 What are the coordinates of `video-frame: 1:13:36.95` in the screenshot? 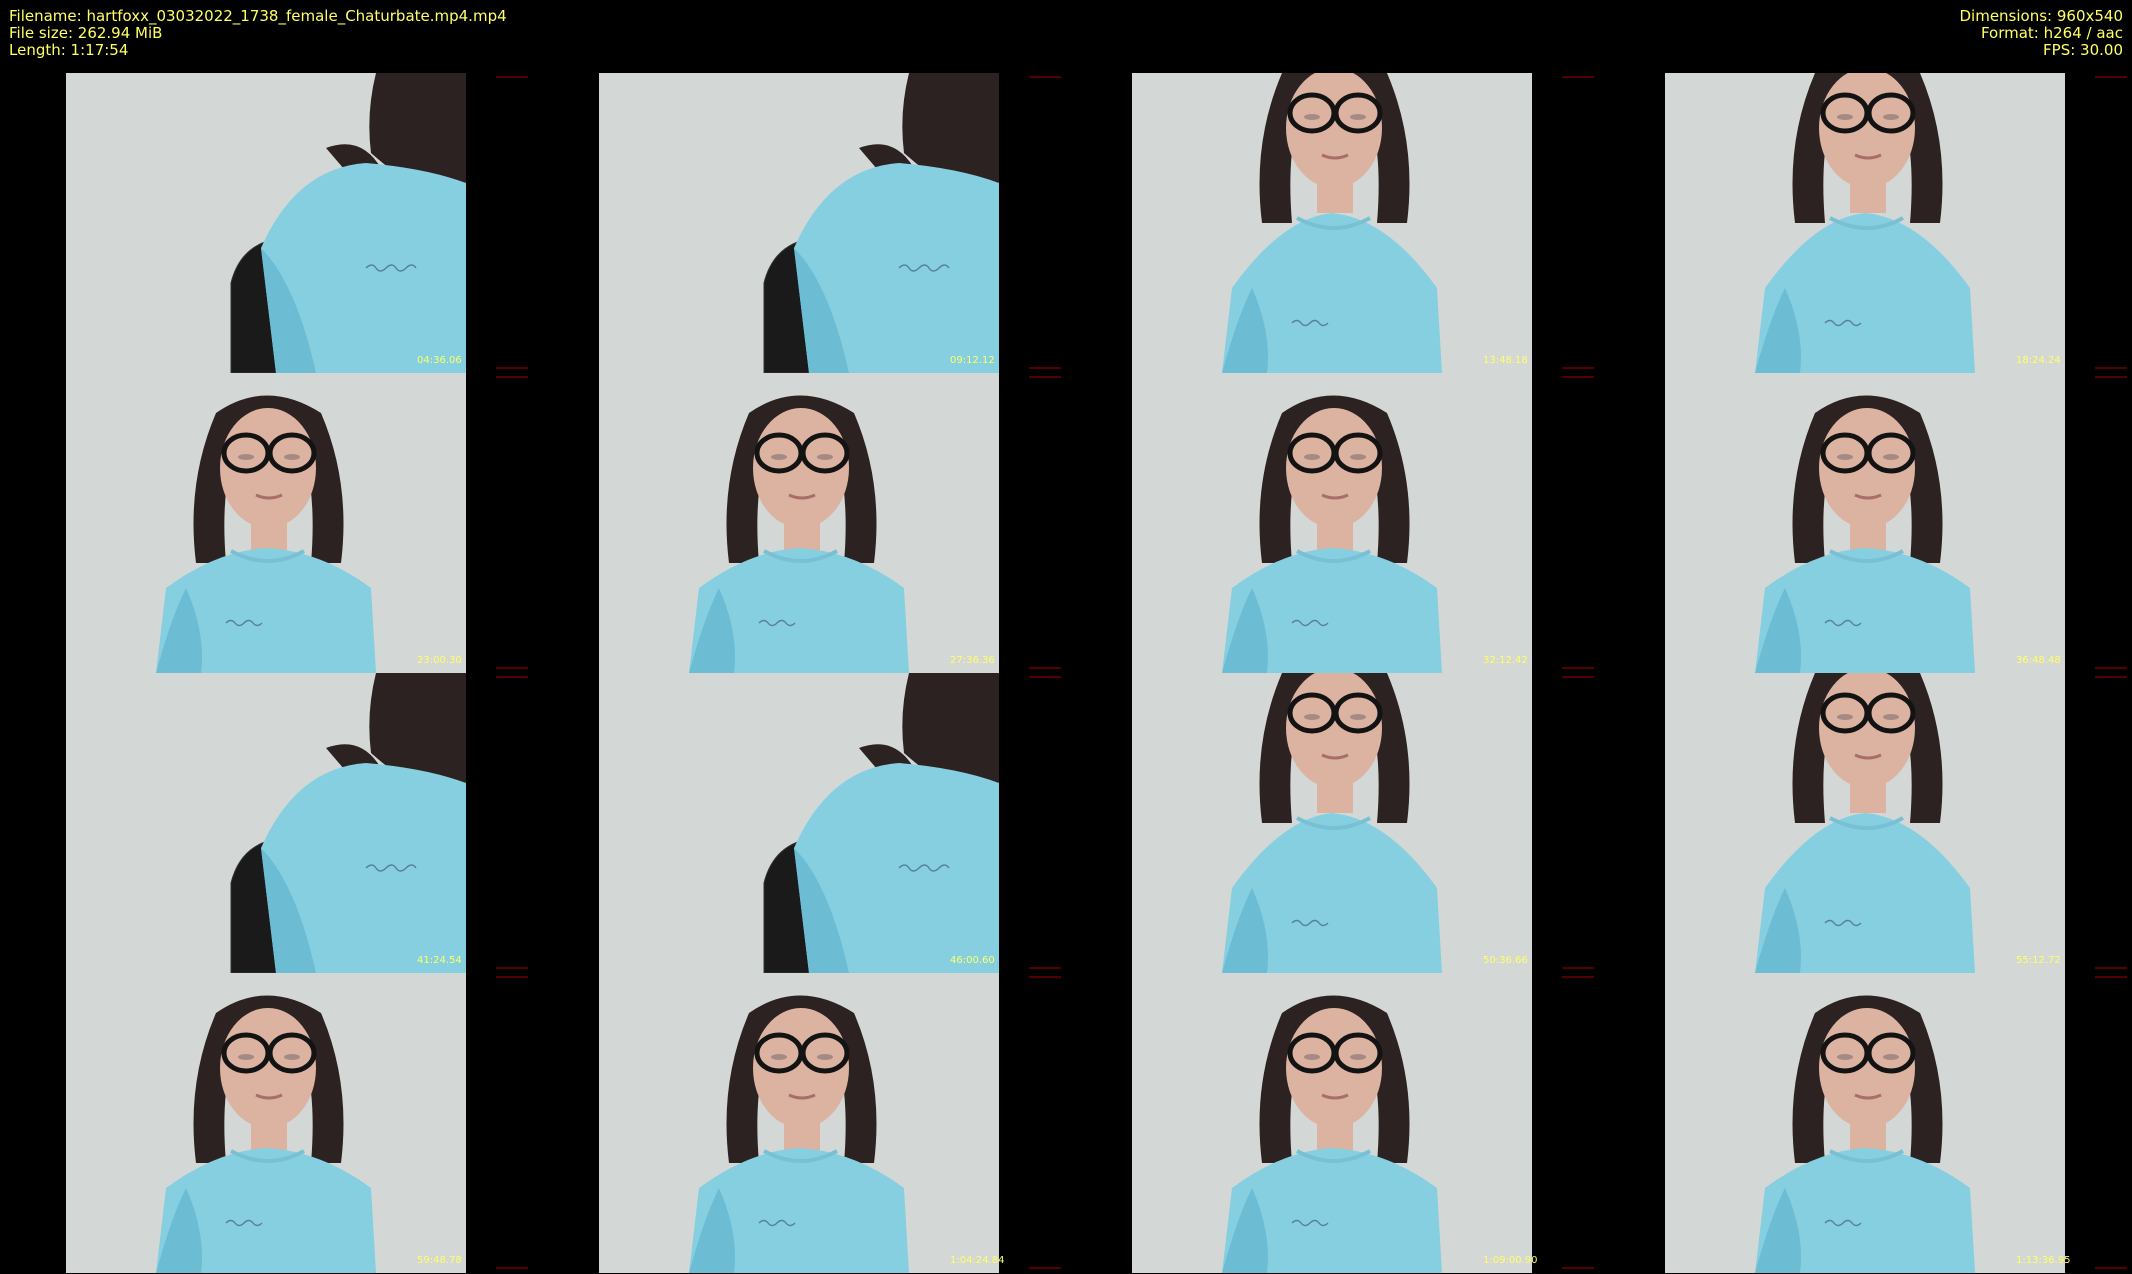 It's located at (1865, 1123).